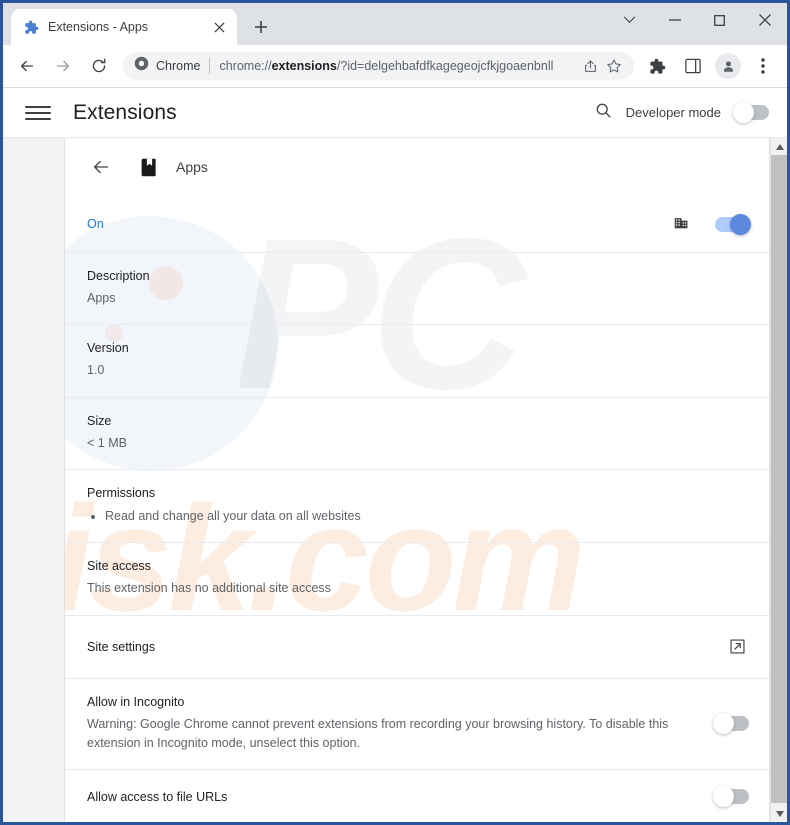  Describe the element at coordinates (395, 24) in the screenshot. I see `tab-strip: Extensions - Apps` at that location.